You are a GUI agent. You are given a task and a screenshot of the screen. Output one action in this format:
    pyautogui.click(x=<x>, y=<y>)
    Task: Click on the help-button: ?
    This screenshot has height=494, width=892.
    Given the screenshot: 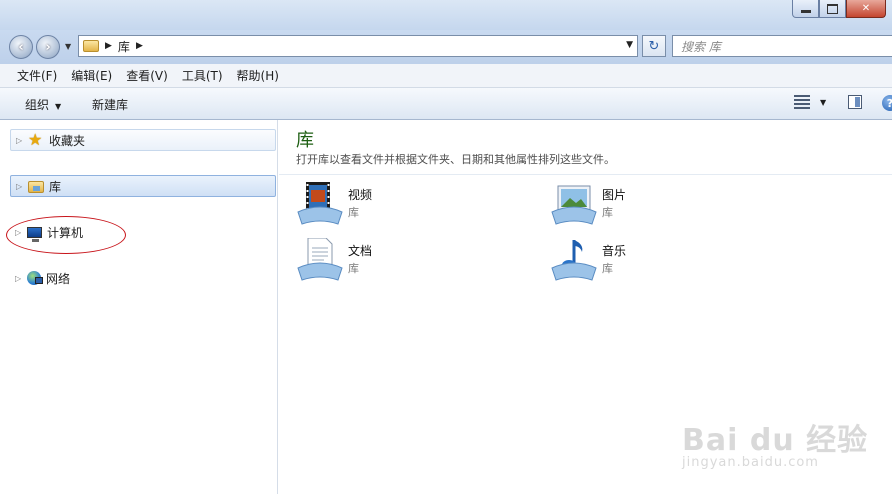 What is the action you would take?
    pyautogui.click(x=887, y=103)
    